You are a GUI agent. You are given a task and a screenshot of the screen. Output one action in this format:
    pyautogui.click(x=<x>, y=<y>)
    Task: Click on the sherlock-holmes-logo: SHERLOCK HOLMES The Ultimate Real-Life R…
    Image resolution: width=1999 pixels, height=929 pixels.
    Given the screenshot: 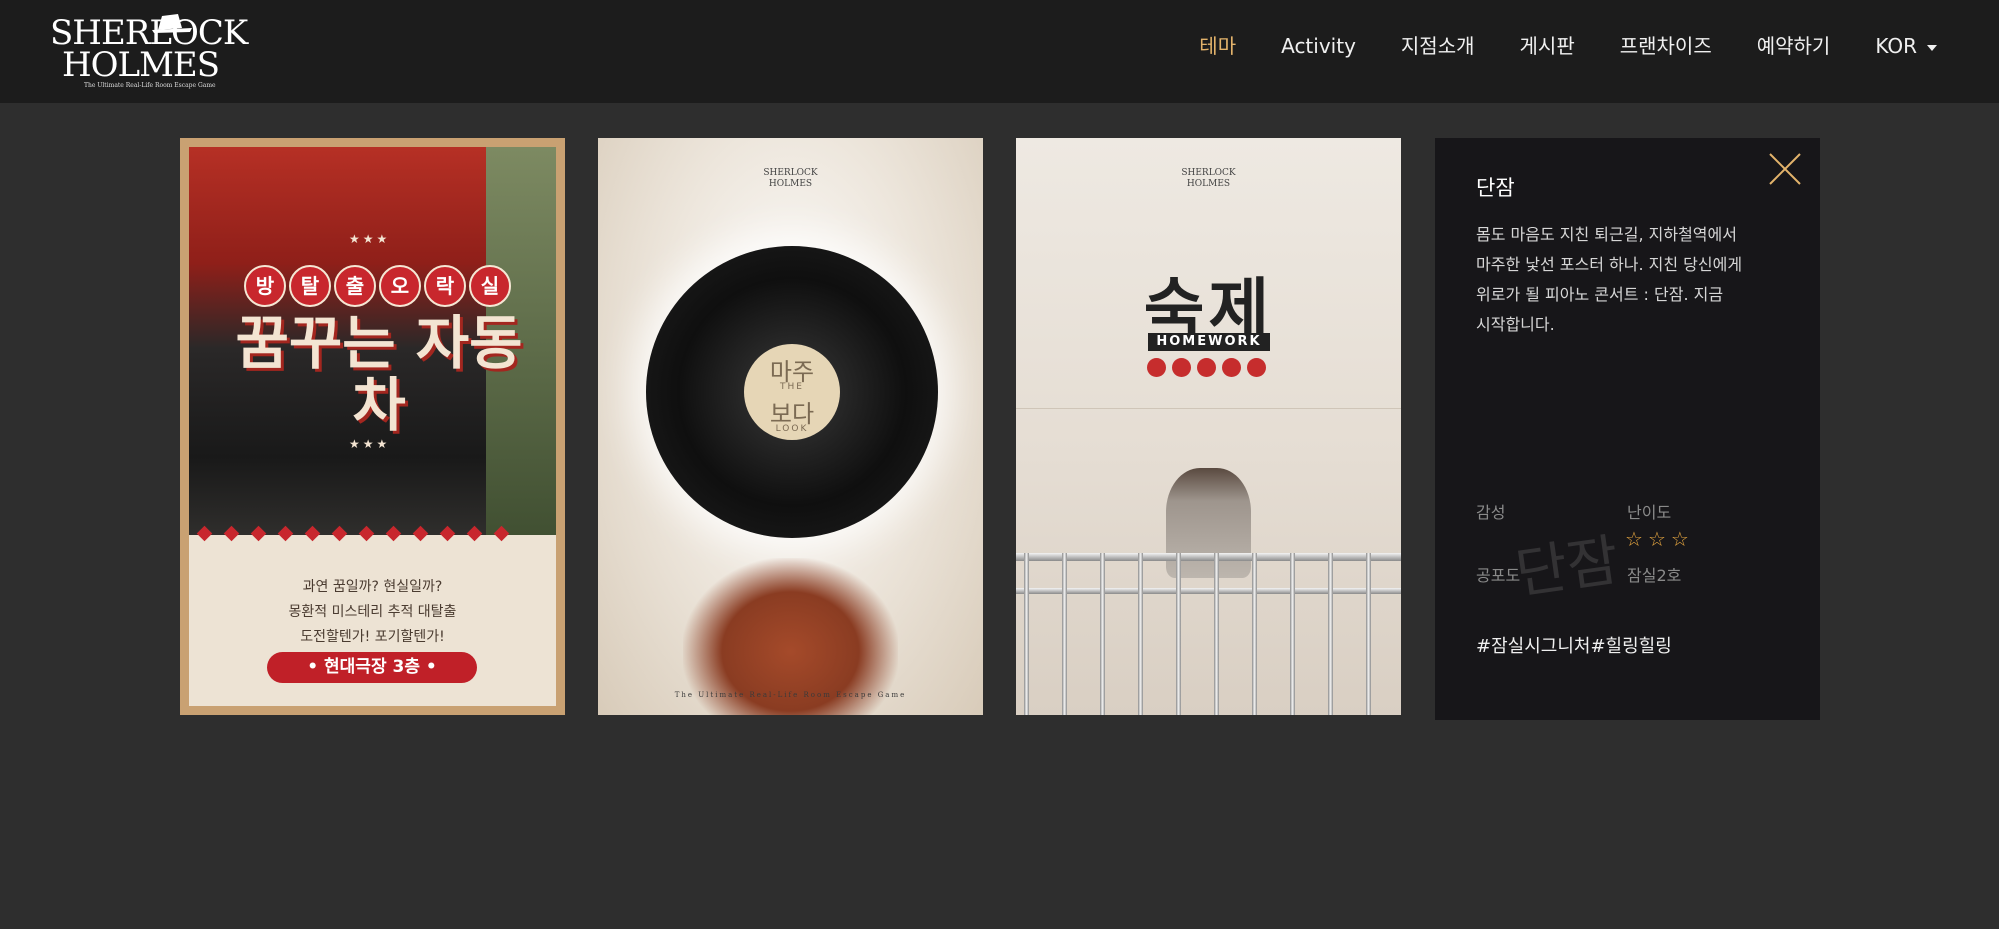 What is the action you would take?
    pyautogui.click(x=147, y=51)
    